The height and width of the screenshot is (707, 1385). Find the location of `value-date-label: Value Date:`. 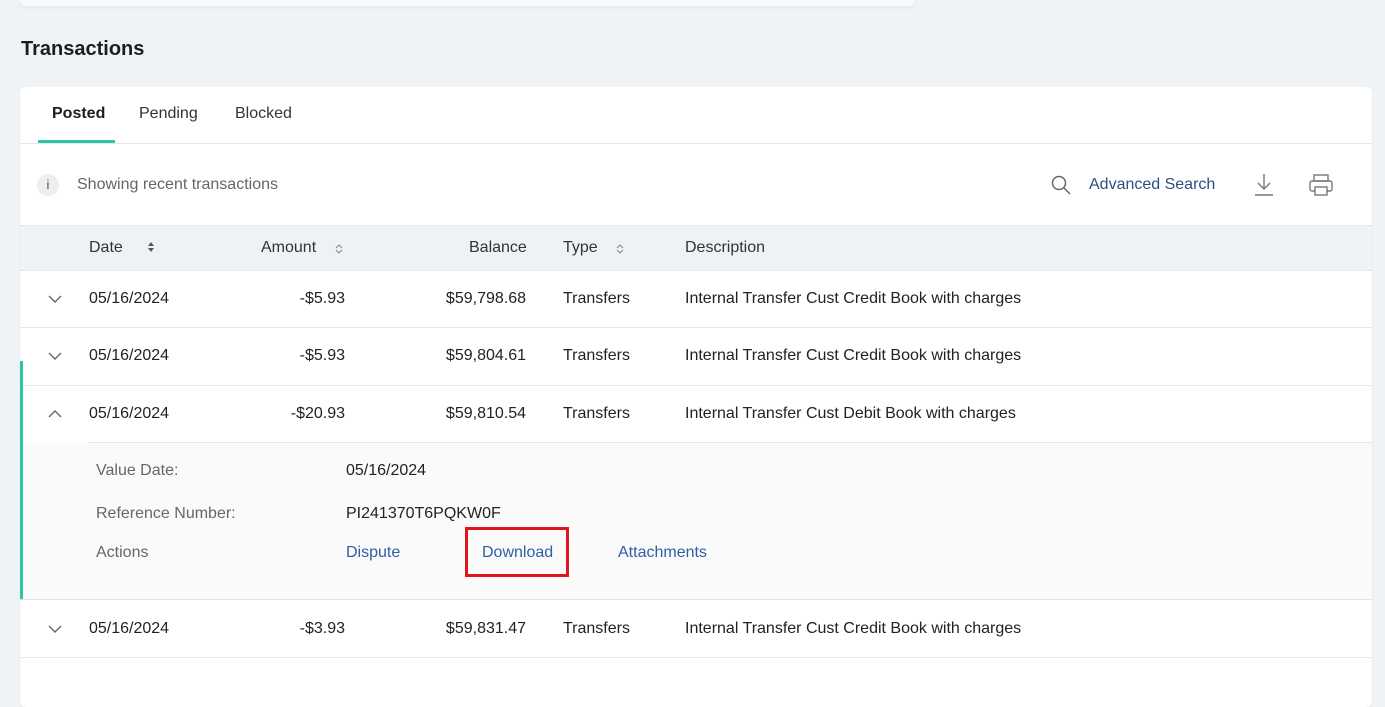

value-date-label: Value Date: is located at coordinates (137, 470).